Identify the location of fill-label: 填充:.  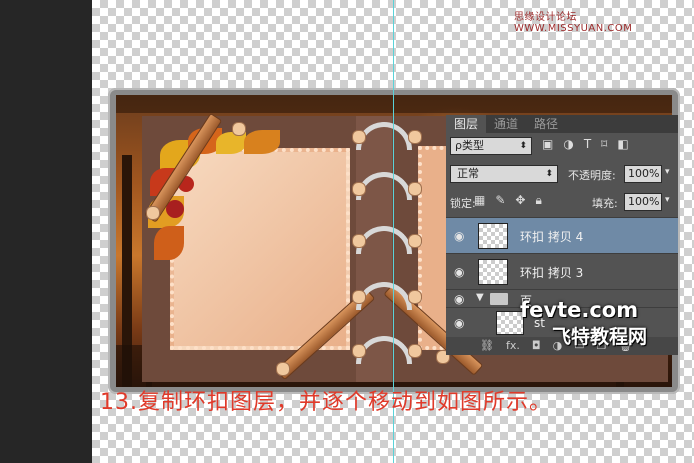
(605, 203).